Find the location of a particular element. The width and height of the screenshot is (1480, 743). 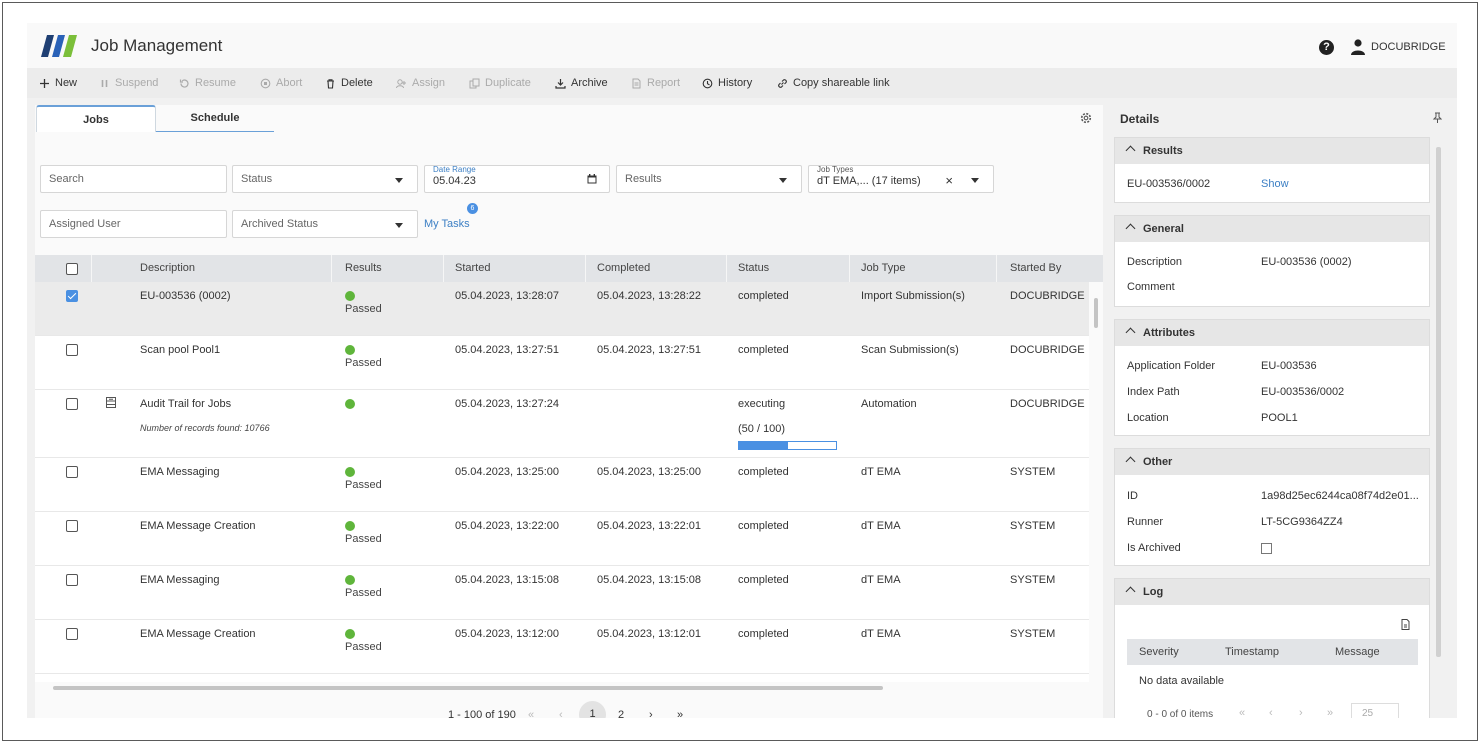

chevron-up-icon is located at coordinates (1130, 228).